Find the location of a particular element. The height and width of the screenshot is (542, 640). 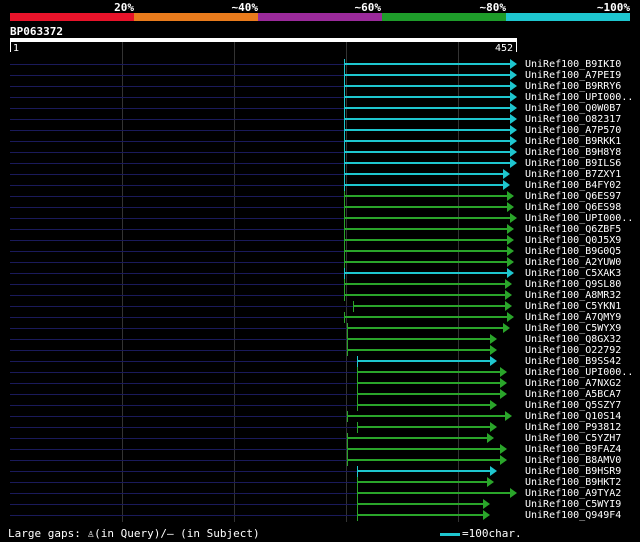

hit-label: UniRef100_B9HSR9 is located at coordinates (573, 471).